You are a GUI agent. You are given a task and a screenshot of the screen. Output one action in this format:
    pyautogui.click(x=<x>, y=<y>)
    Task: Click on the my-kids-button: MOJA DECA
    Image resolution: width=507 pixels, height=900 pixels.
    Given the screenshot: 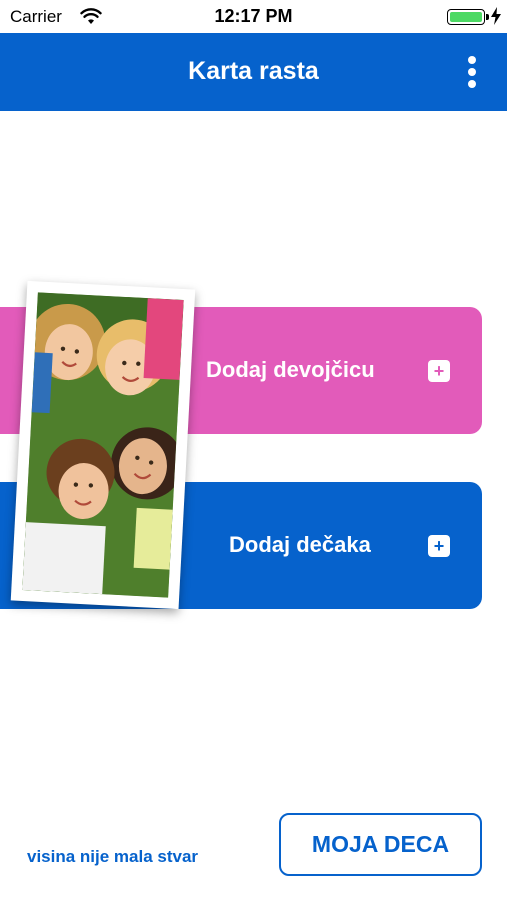 What is the action you would take?
    pyautogui.click(x=380, y=844)
    